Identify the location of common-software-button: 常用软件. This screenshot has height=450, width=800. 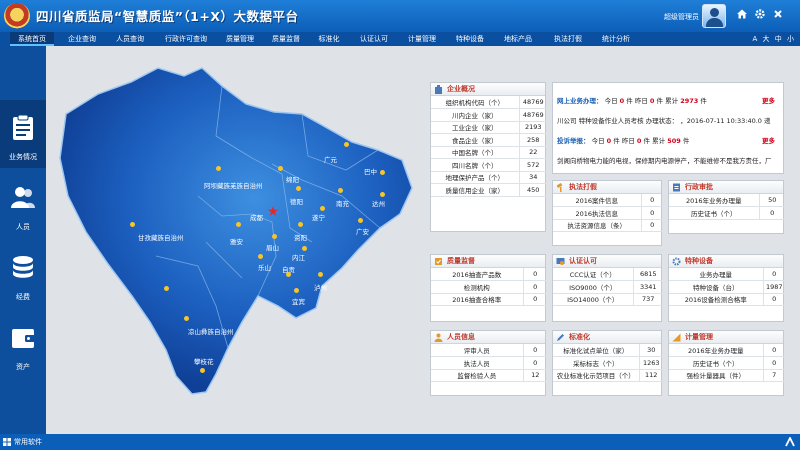
(28, 442).